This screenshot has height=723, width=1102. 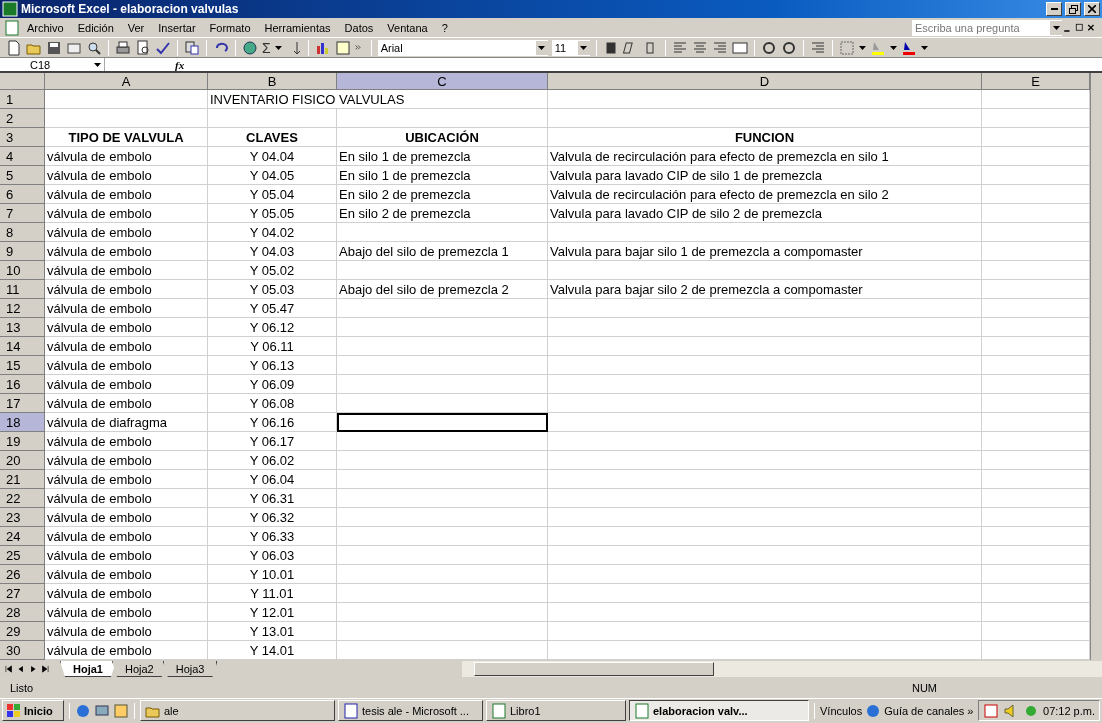 I want to click on table-cell: Y 05.05, so click(x=272, y=213).